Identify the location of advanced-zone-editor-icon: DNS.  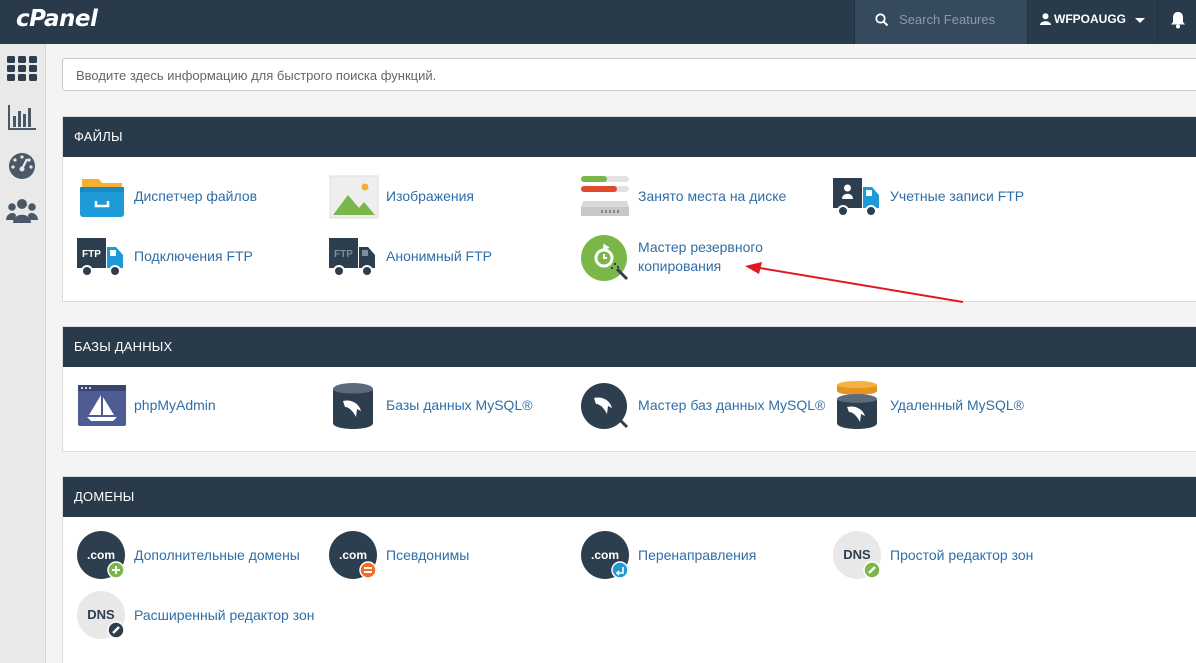
(101, 615).